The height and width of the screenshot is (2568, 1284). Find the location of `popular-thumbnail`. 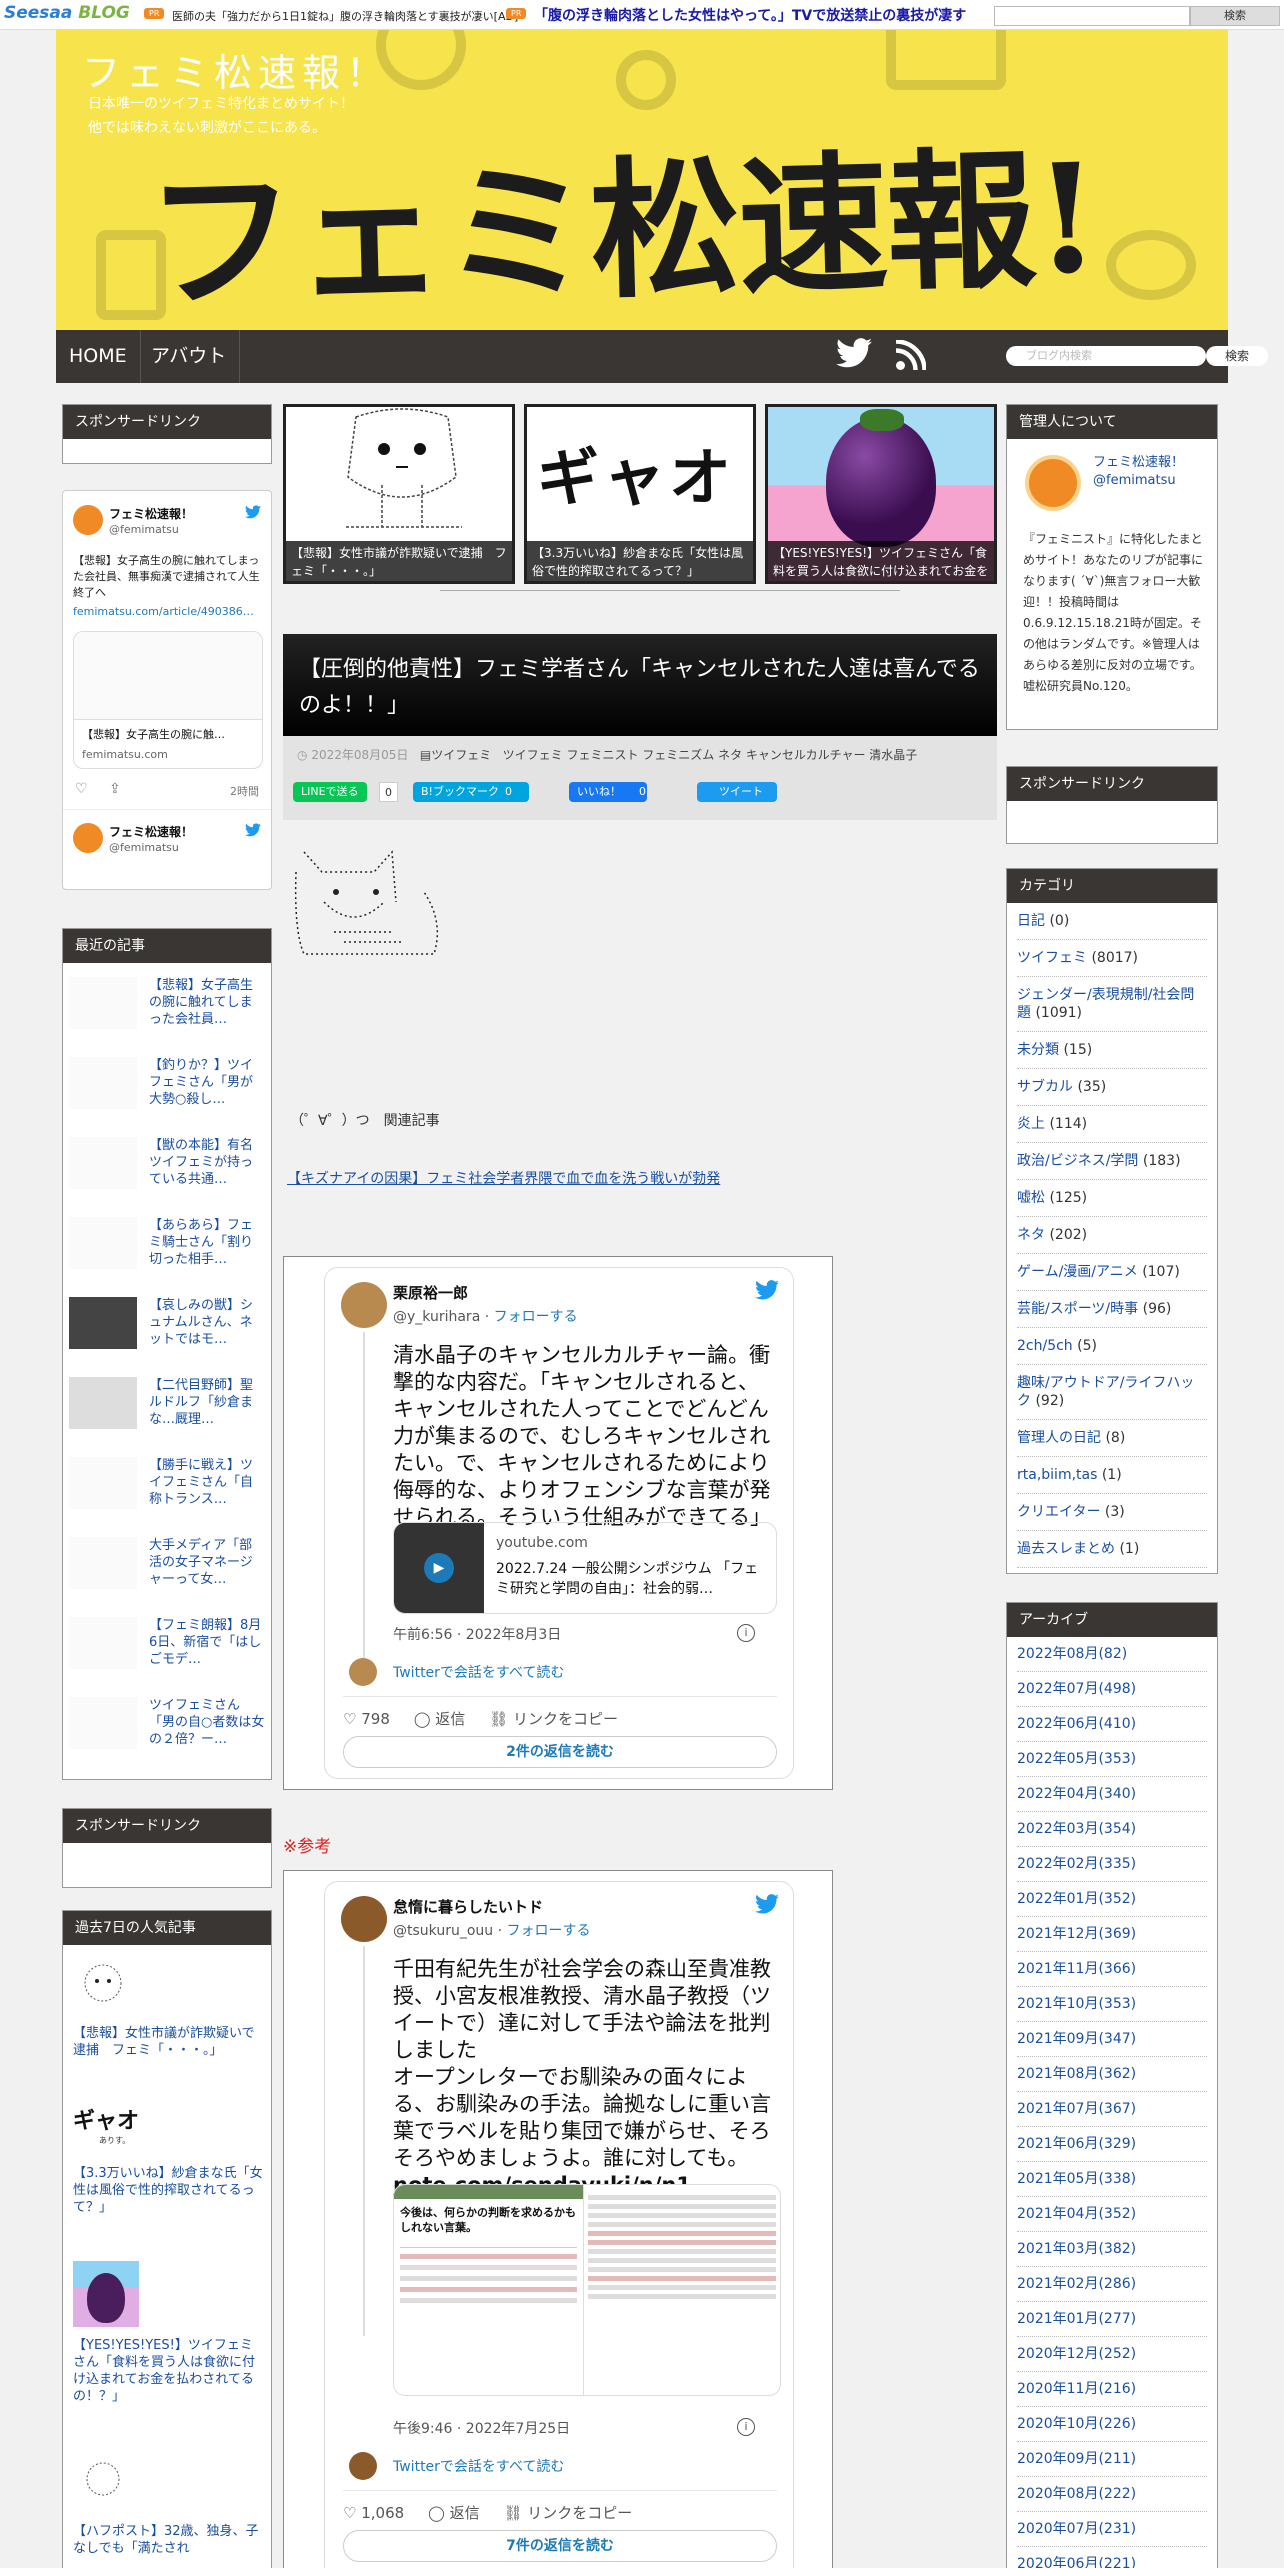

popular-thumbnail is located at coordinates (103, 2483).